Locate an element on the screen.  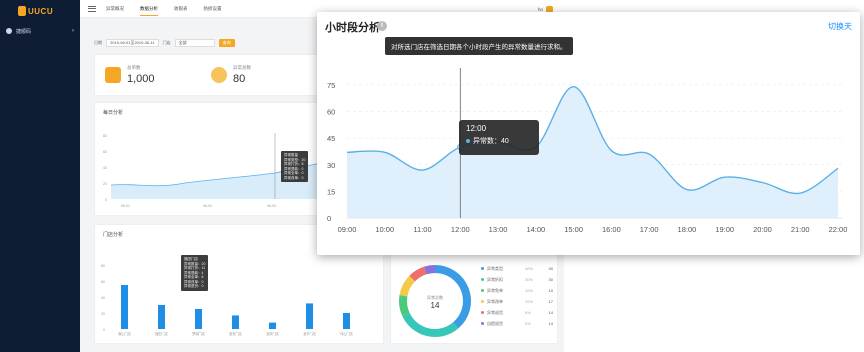
sidebar-item-label: 捷顺码 is located at coordinates (24, 31).